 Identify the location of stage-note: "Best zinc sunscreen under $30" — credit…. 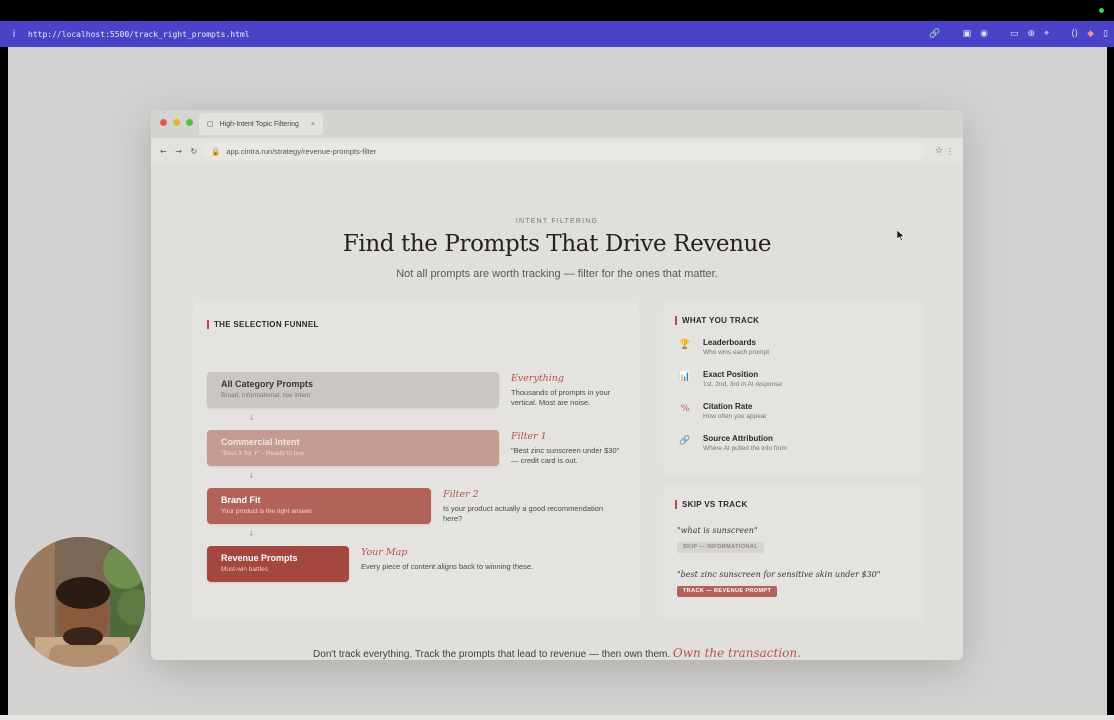
(565, 455).